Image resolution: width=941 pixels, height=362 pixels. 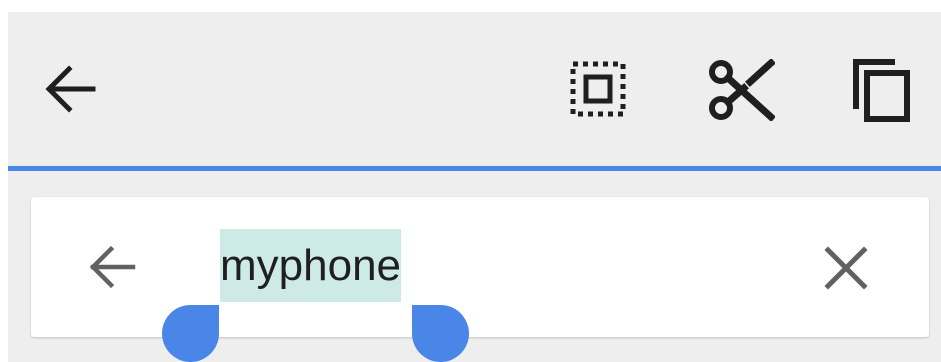 I want to click on top-strip, so click(x=470, y=6).